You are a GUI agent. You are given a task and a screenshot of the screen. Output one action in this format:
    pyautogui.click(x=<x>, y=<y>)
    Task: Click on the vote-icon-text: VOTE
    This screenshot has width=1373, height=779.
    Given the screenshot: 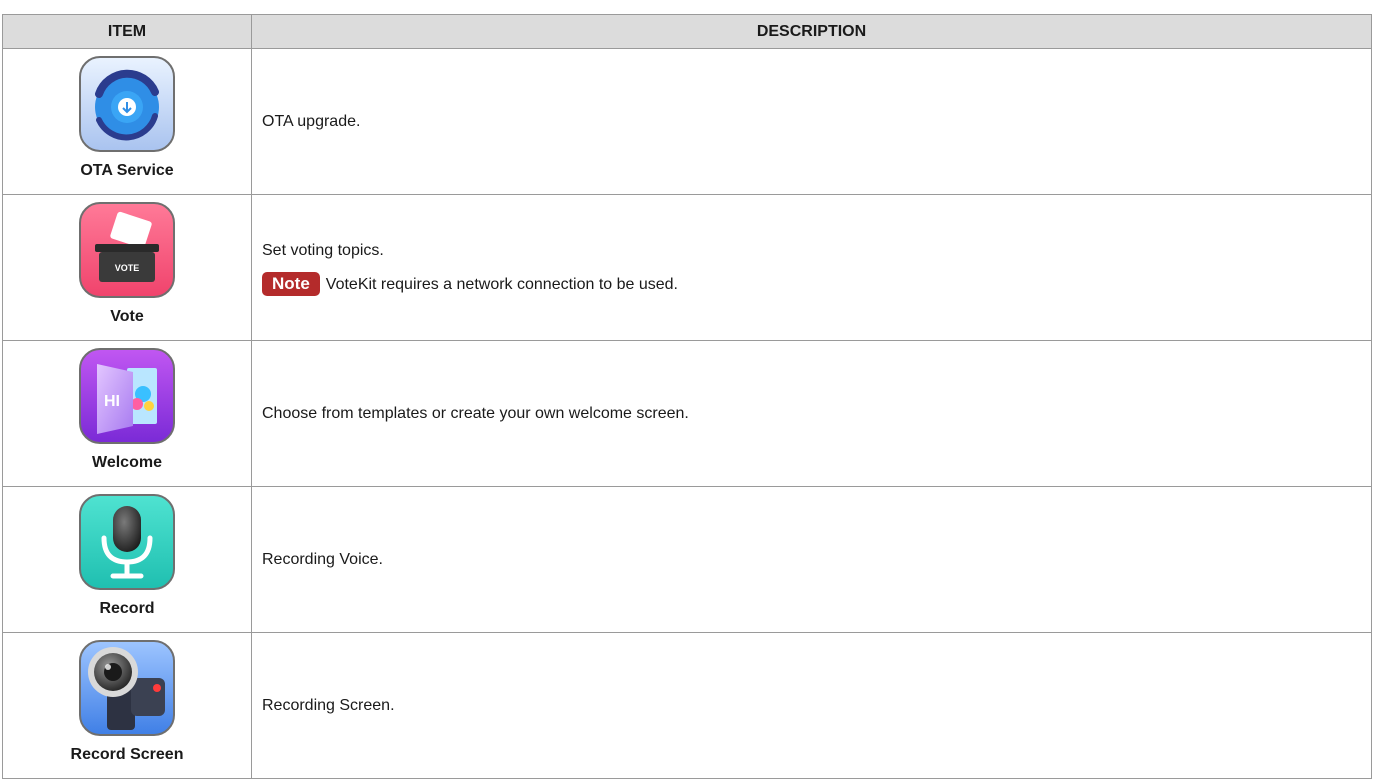 What is the action you would take?
    pyautogui.click(x=127, y=268)
    